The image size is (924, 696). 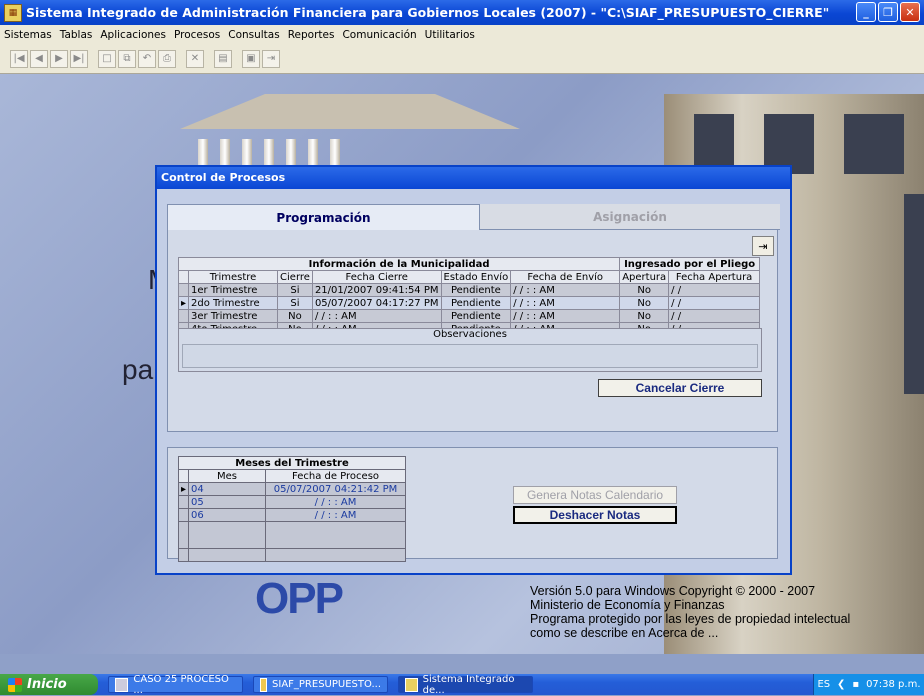 What do you see at coordinates (470, 356) in the screenshot?
I see `observaciones-field` at bounding box center [470, 356].